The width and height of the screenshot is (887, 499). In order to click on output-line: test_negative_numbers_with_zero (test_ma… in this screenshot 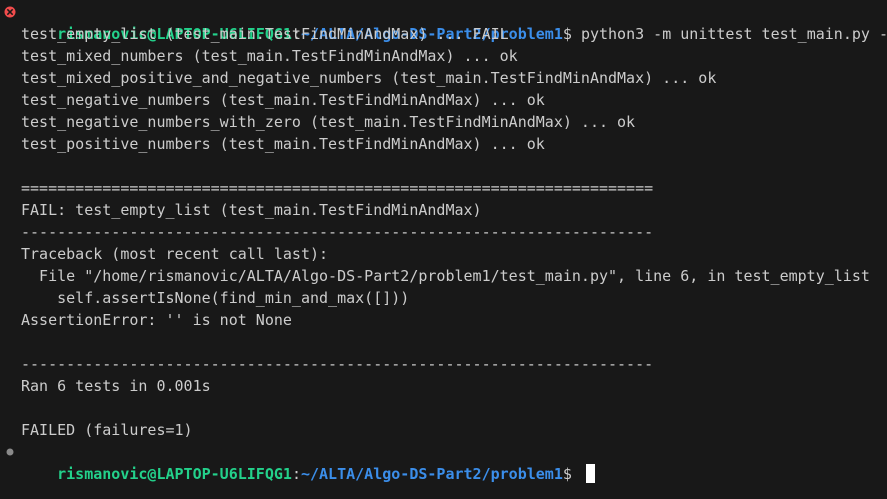, I will do `click(328, 122)`.